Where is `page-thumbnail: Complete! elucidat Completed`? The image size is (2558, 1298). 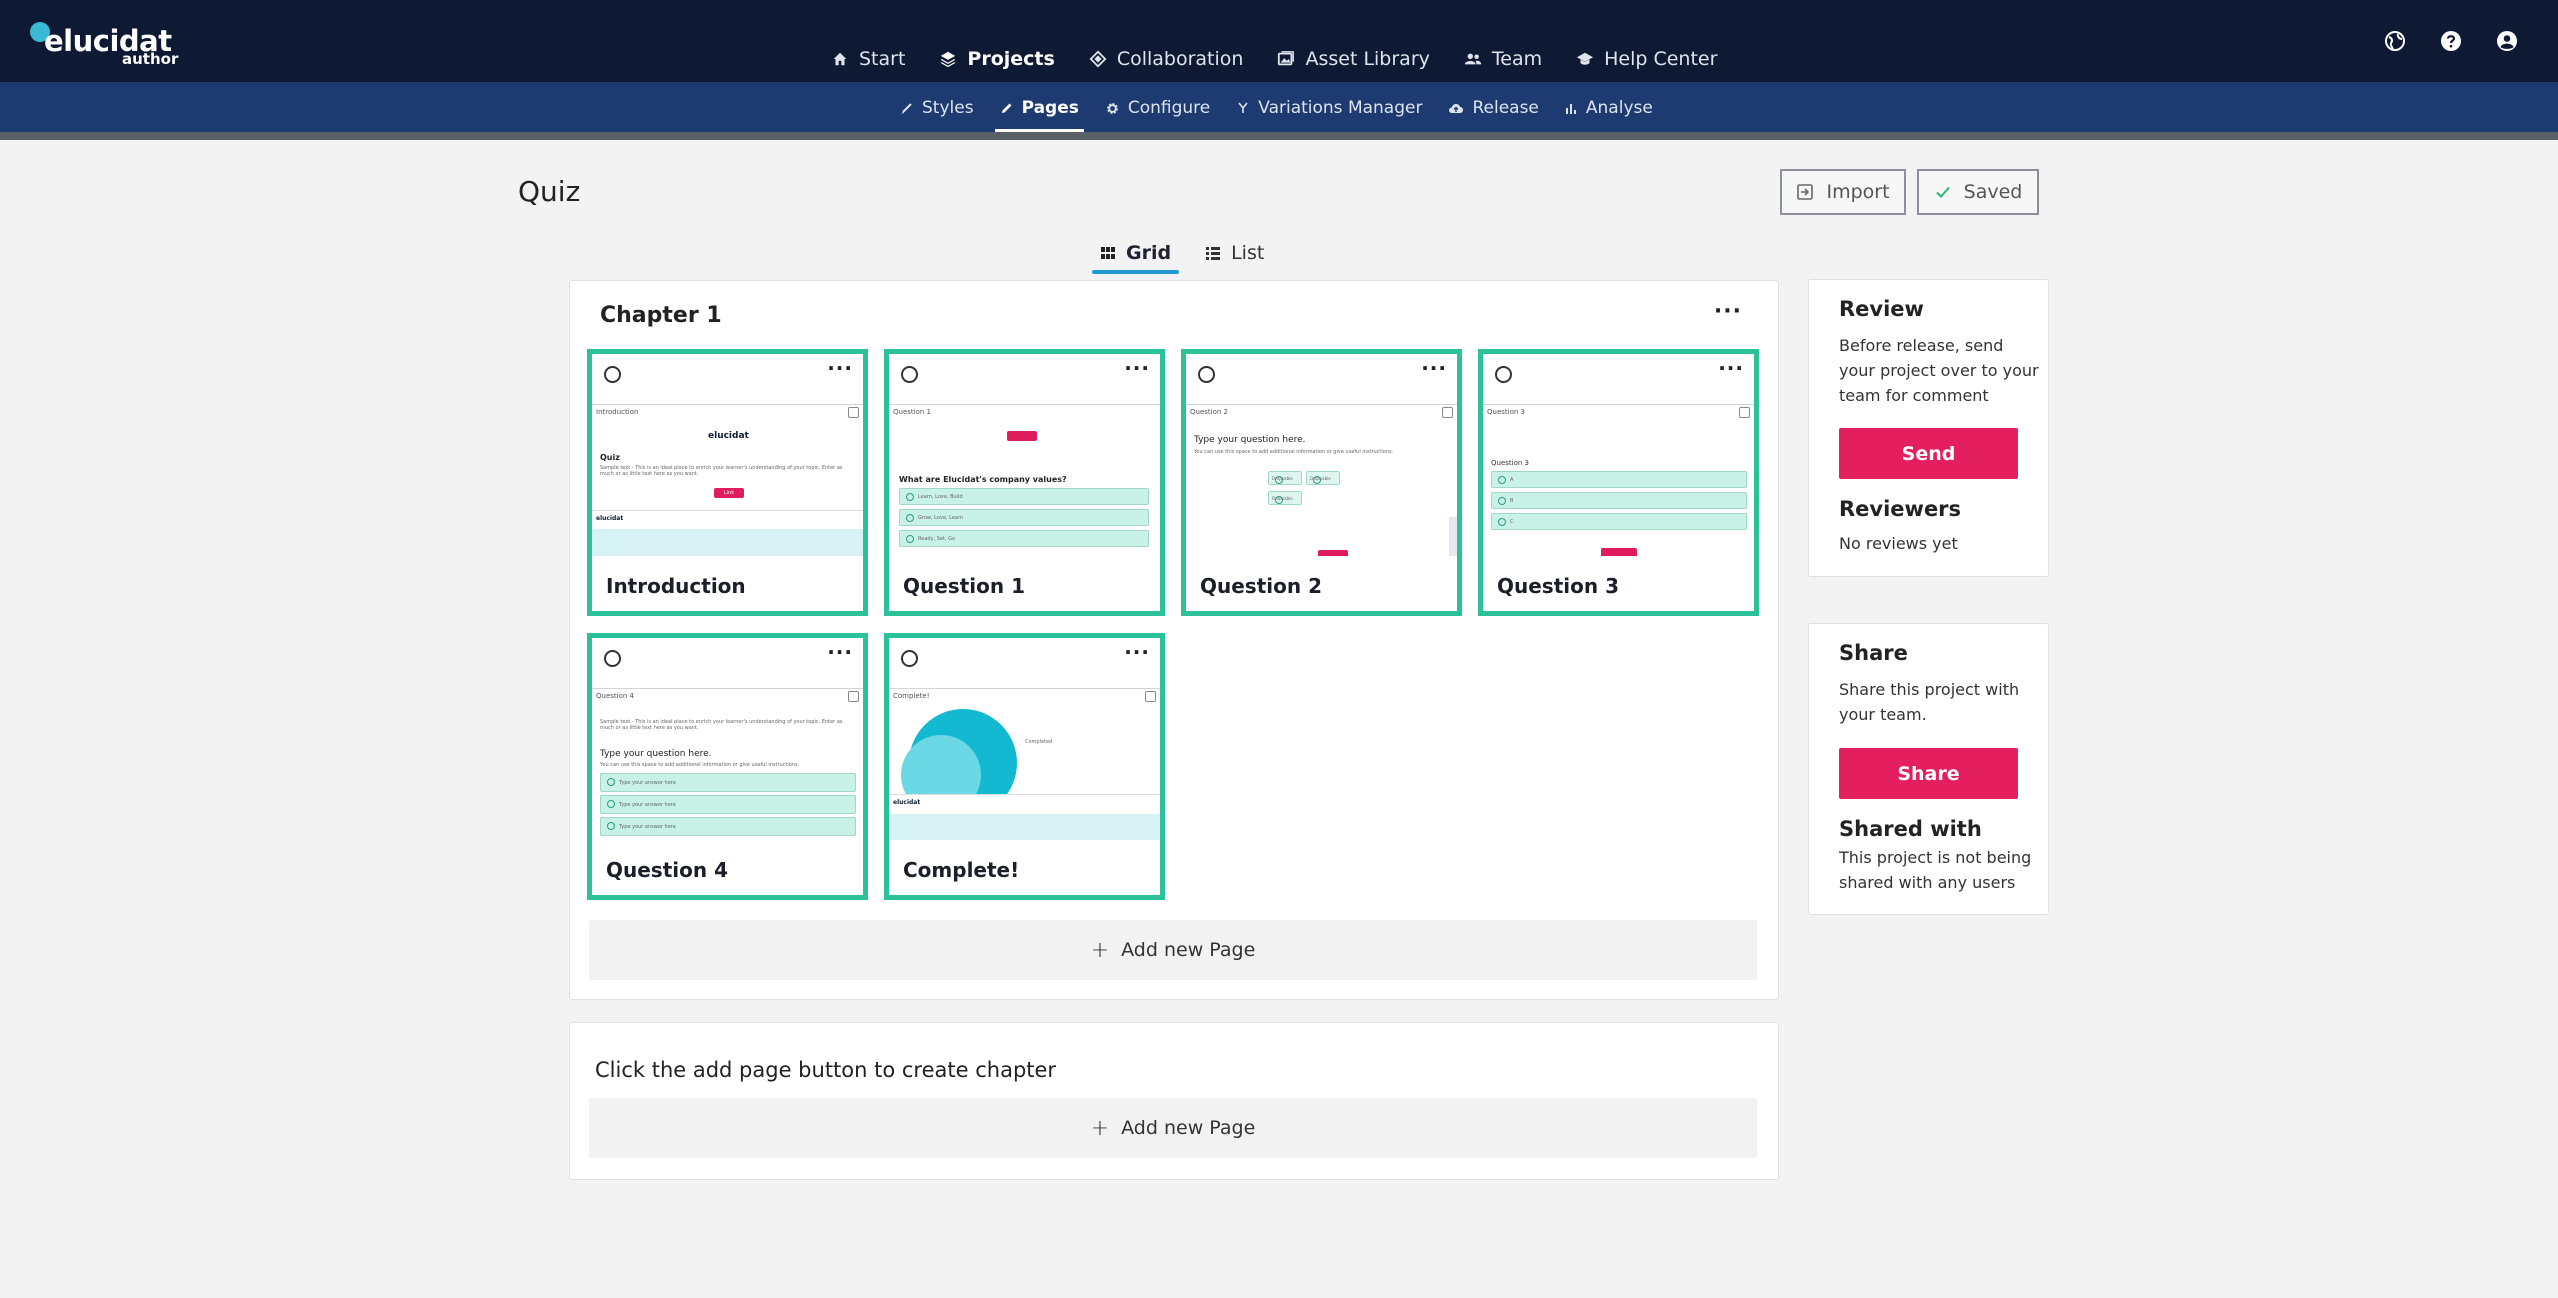
page-thumbnail: Complete! elucidat Completed is located at coordinates (1024, 764).